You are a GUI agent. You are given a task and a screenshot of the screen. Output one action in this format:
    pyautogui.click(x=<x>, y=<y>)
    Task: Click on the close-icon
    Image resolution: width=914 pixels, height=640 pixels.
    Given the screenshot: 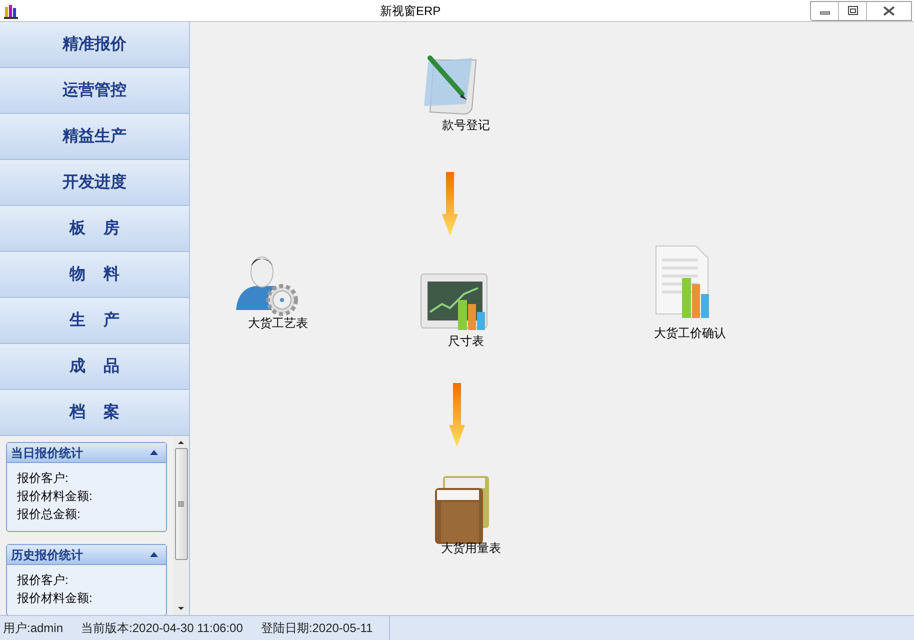 What is the action you would take?
    pyautogui.click(x=889, y=11)
    